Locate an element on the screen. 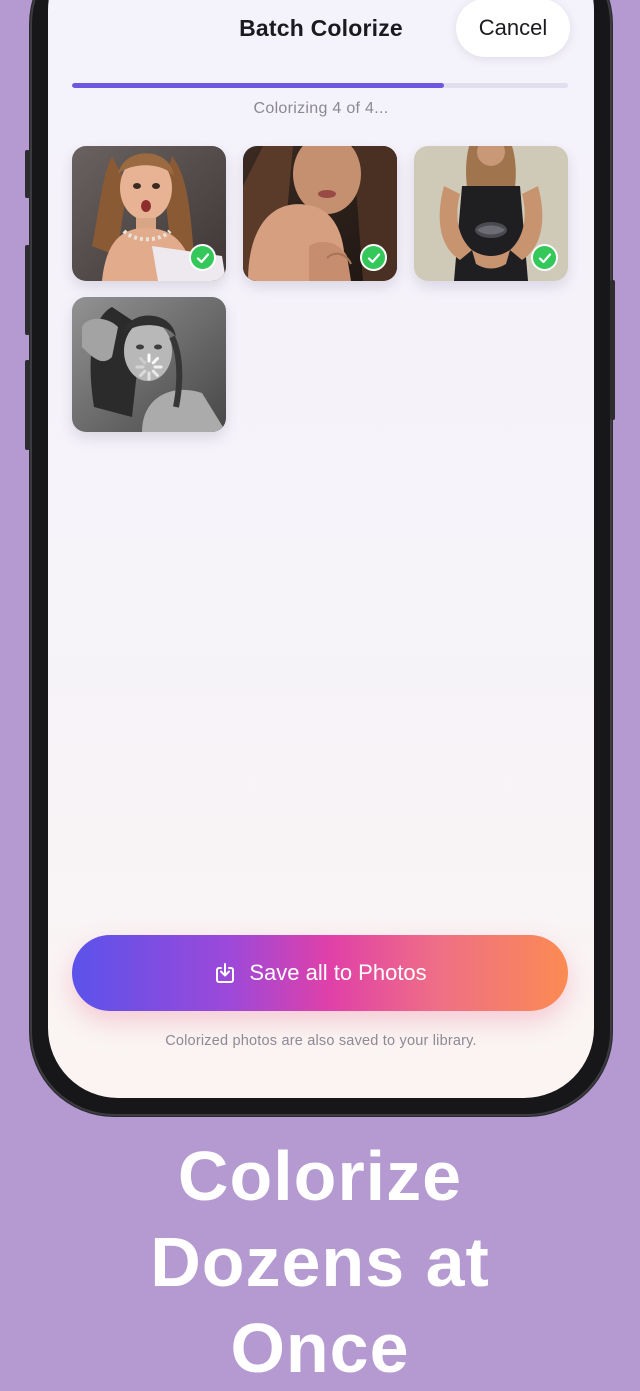 The image size is (640, 1391). caption-line-3: Once is located at coordinates (320, 1348).